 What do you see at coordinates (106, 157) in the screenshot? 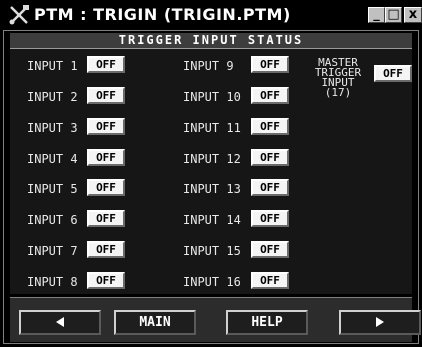
I see `input-4-button: OFF` at bounding box center [106, 157].